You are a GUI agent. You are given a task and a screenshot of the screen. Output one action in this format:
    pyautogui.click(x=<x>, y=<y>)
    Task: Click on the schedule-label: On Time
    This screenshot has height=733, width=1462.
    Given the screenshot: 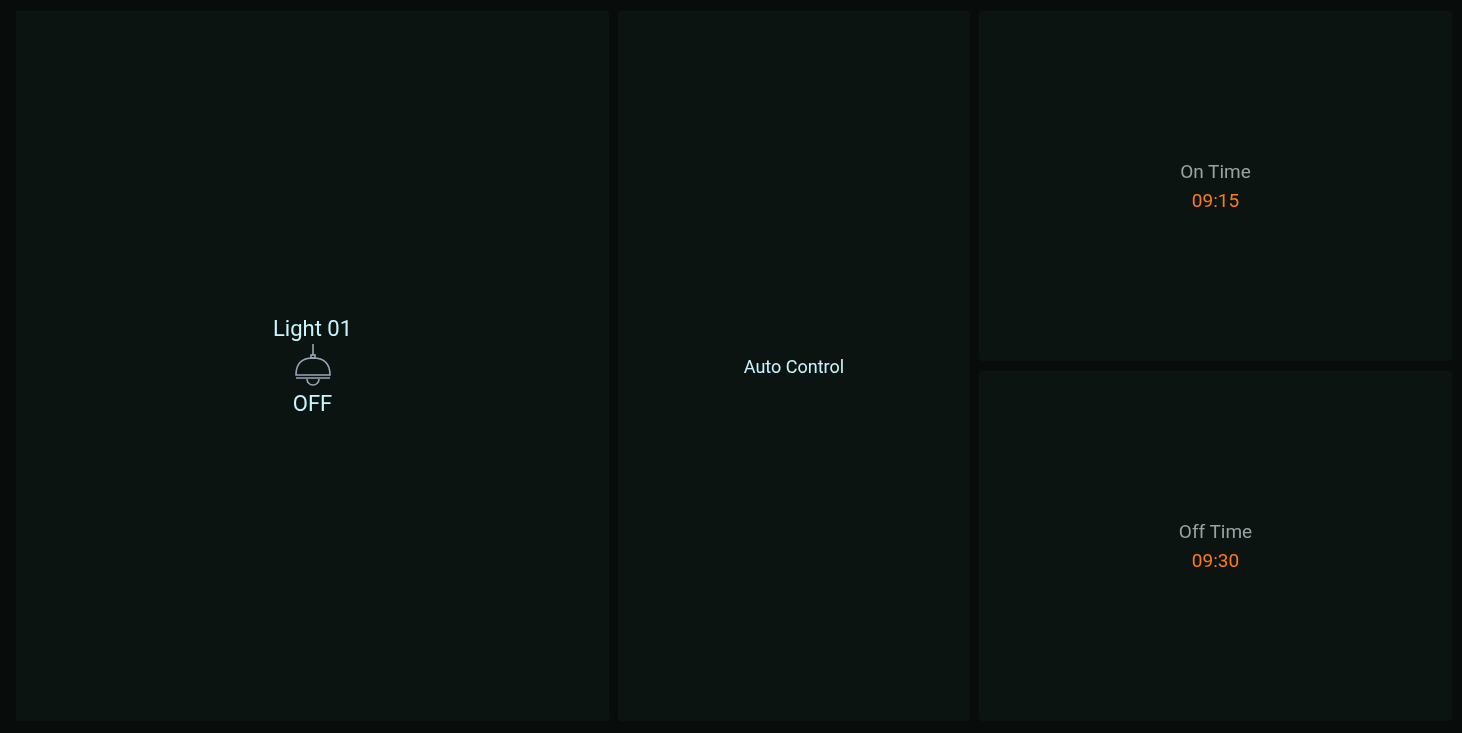 What is the action you would take?
    pyautogui.click(x=1215, y=171)
    